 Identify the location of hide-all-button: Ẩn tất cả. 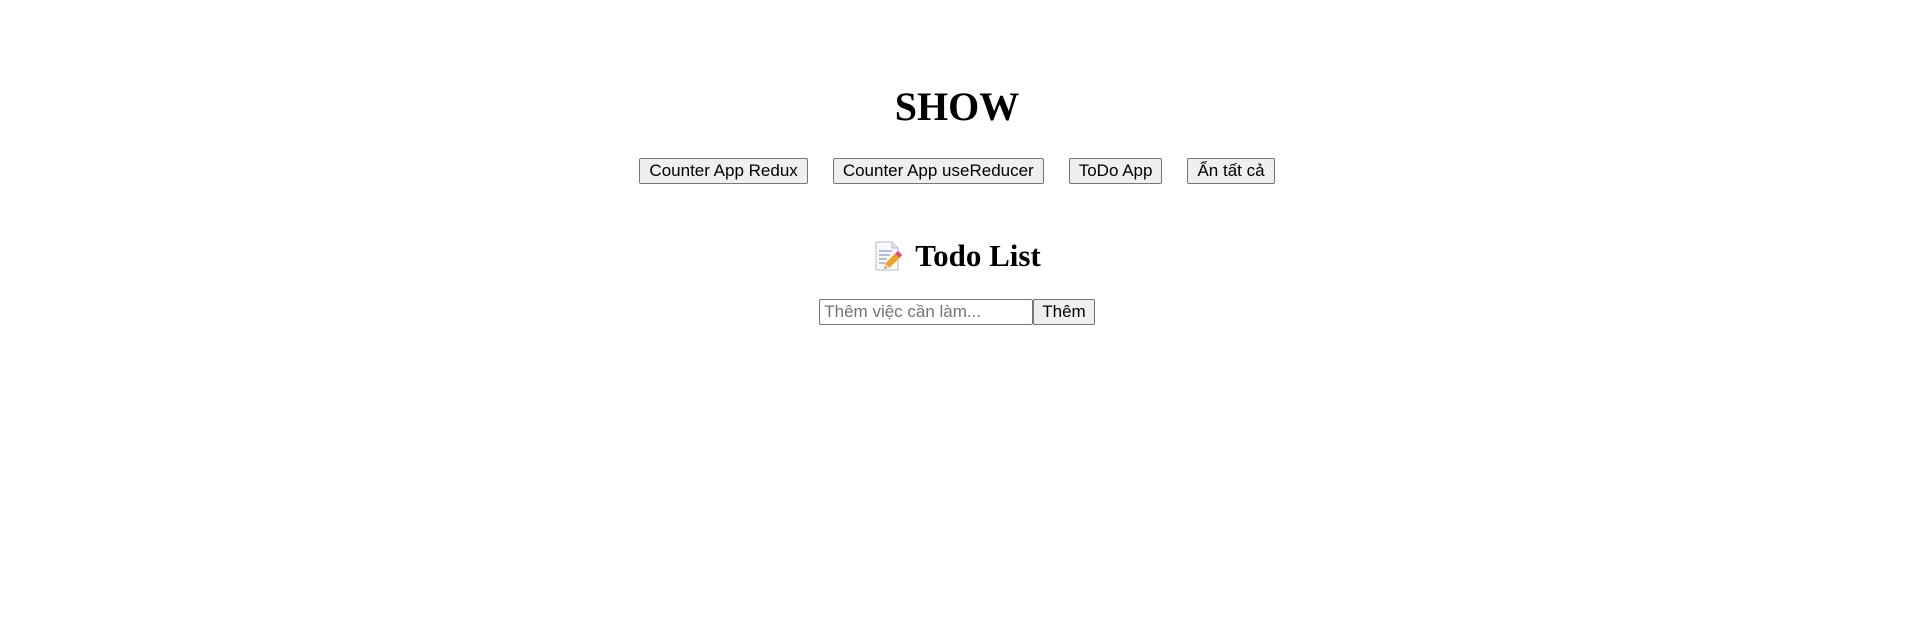
(1231, 171).